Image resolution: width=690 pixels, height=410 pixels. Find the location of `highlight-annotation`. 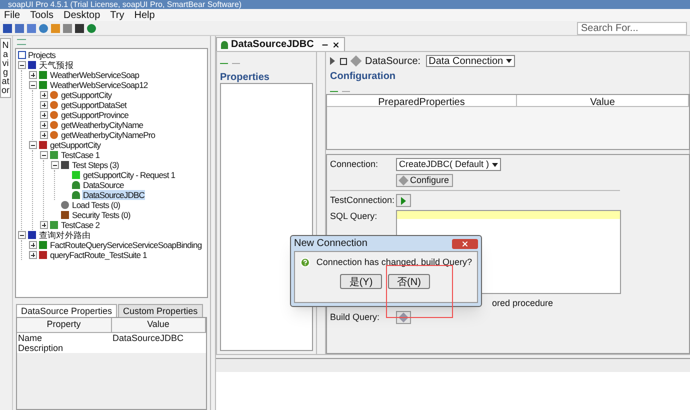

highlight-annotation is located at coordinates (419, 291).